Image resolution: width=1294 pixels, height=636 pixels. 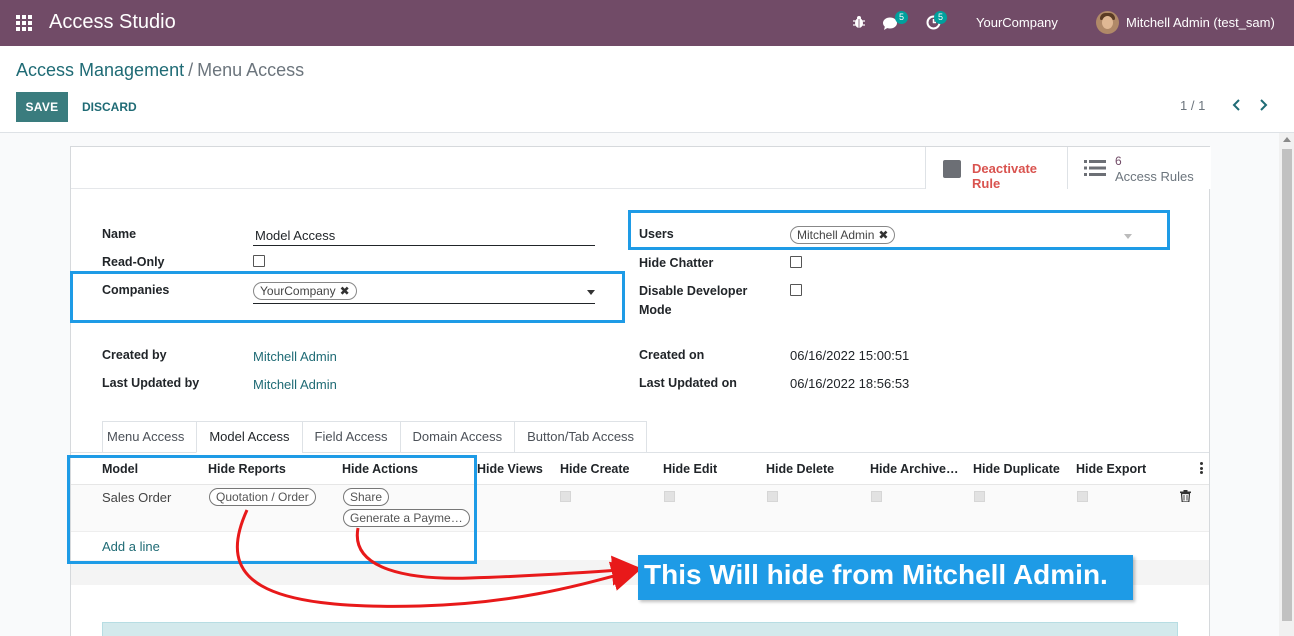 I want to click on last-updated-by-link: Mitchell Admin, so click(x=295, y=384).